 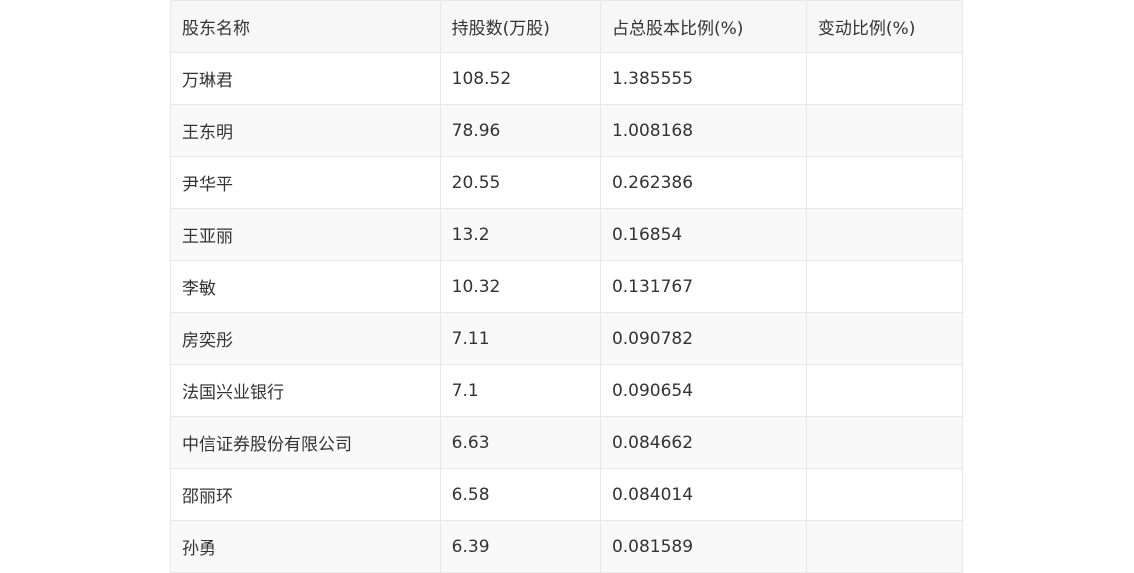 What do you see at coordinates (520, 182) in the screenshot?
I see `cell-shares-held: 20.55` at bounding box center [520, 182].